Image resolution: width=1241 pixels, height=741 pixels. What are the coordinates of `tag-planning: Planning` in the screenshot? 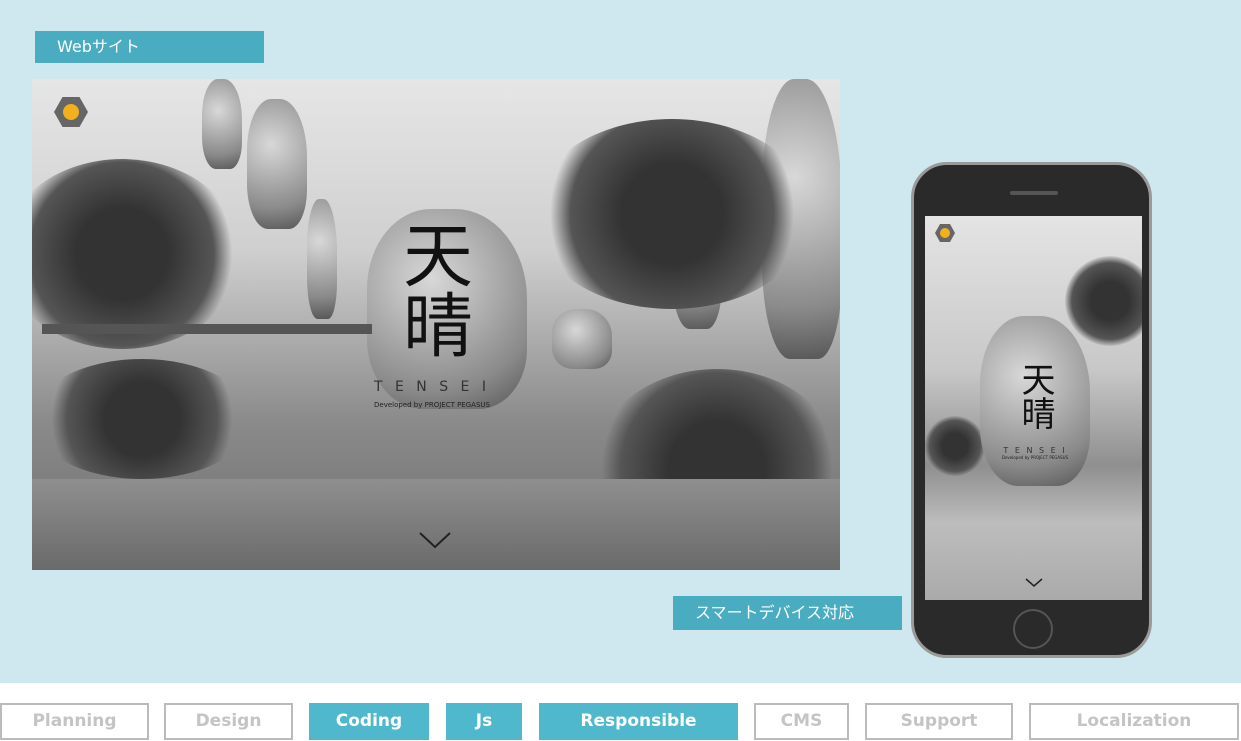 It's located at (74, 721).